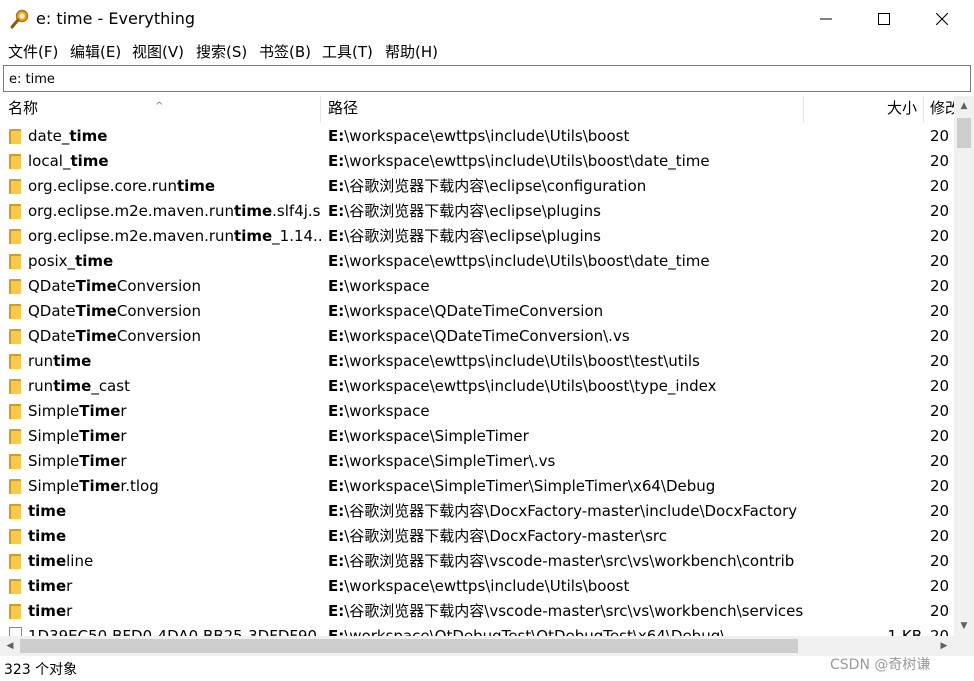 The height and width of the screenshot is (681, 974). What do you see at coordinates (409, 646) in the screenshot?
I see `horizontal-scroll-thumb` at bounding box center [409, 646].